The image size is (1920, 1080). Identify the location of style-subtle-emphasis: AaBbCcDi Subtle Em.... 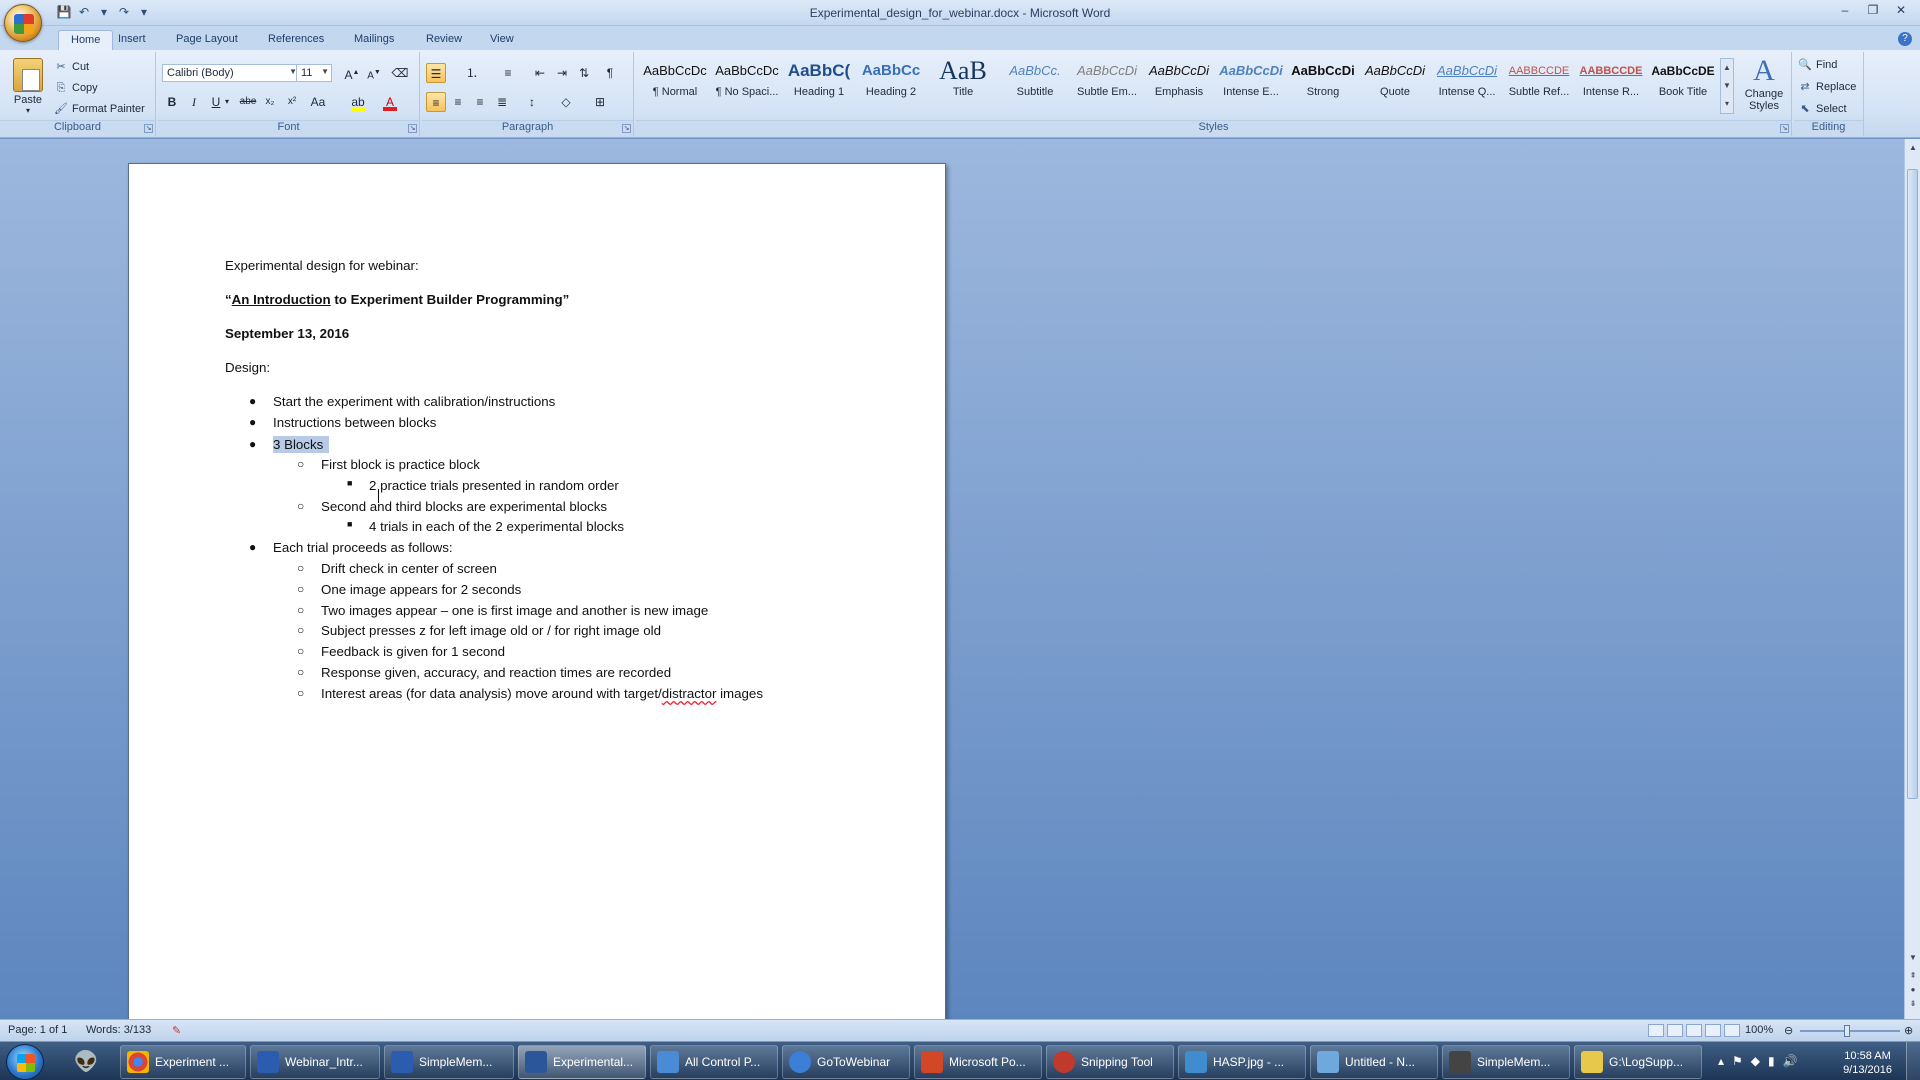
(1107, 85).